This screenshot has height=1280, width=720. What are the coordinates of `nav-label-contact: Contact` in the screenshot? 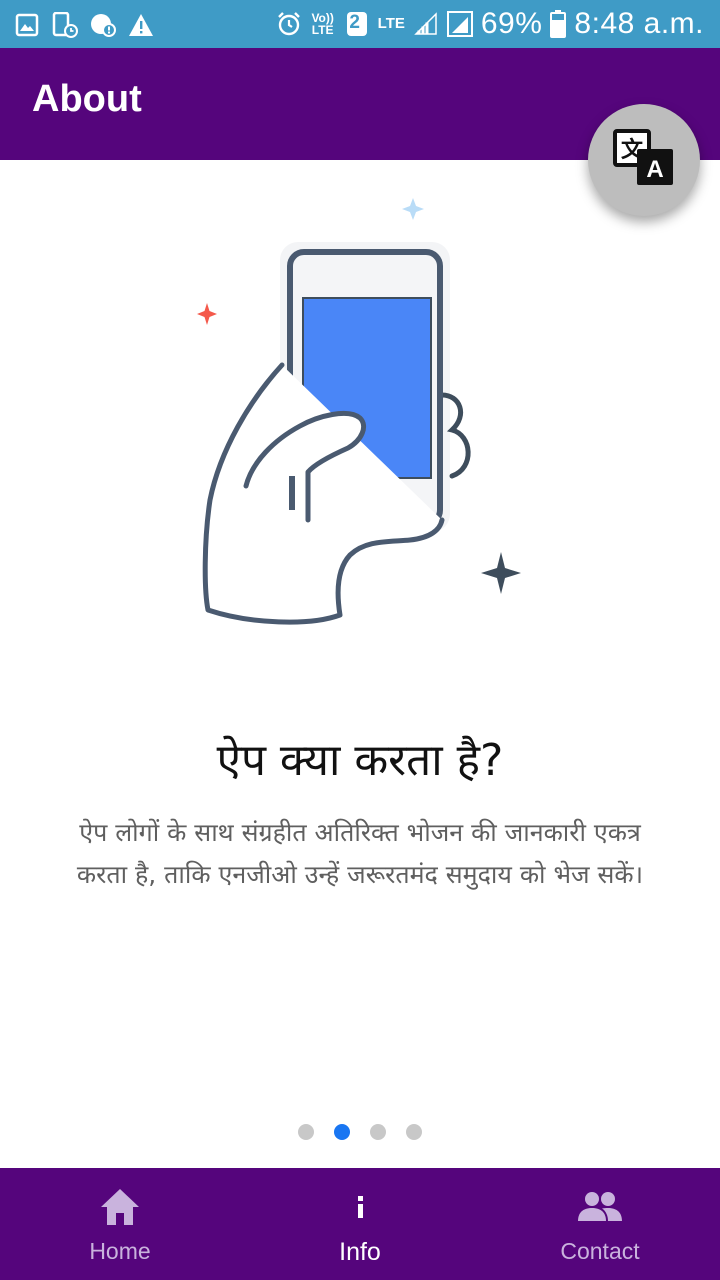 It's located at (600, 1251).